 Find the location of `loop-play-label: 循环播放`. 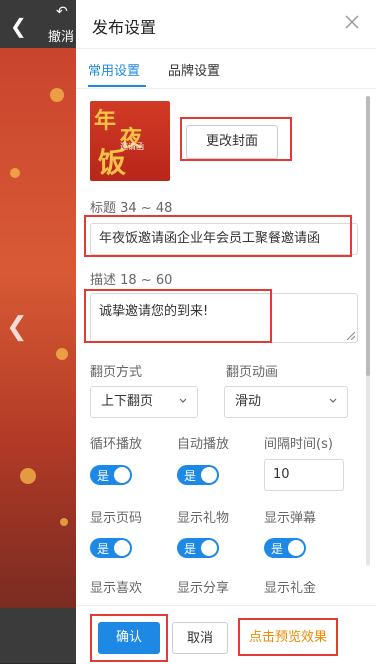

loop-play-label: 循环播放 is located at coordinates (116, 444).